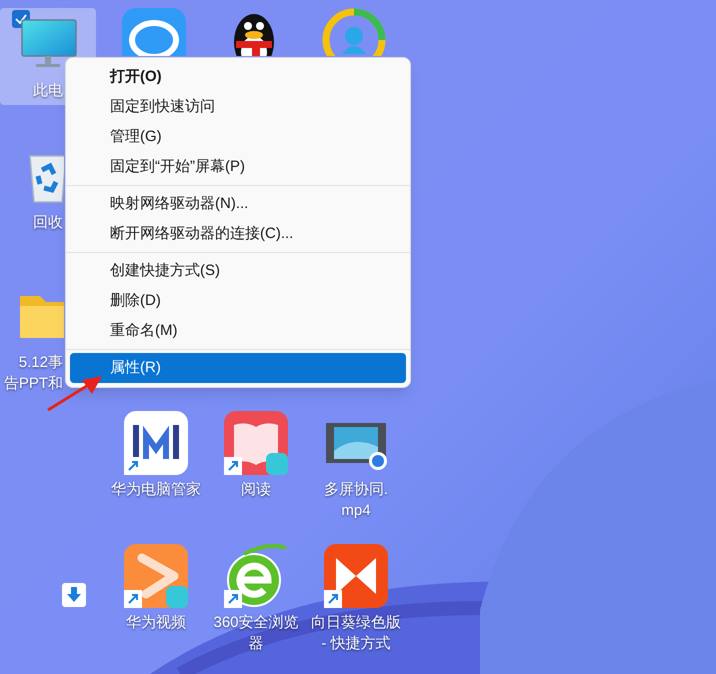 Image resolution: width=716 pixels, height=674 pixels. I want to click on icon-label: 华为电脑管家, so click(156, 490).